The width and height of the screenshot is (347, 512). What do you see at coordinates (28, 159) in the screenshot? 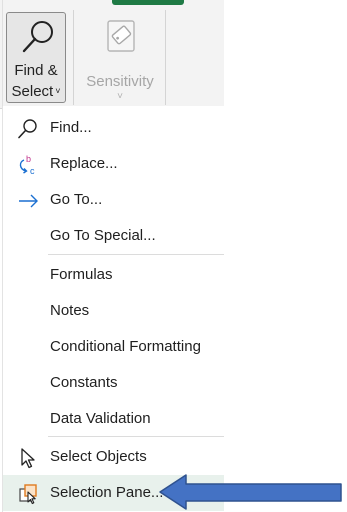
I see `svg-text: b` at bounding box center [28, 159].